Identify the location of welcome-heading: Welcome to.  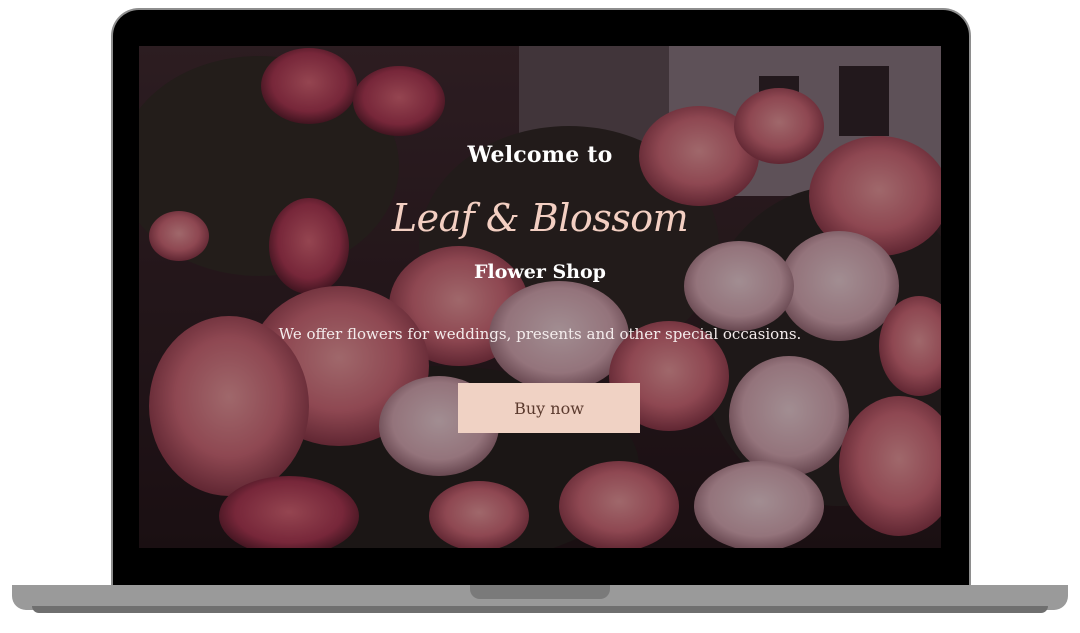
(540, 155).